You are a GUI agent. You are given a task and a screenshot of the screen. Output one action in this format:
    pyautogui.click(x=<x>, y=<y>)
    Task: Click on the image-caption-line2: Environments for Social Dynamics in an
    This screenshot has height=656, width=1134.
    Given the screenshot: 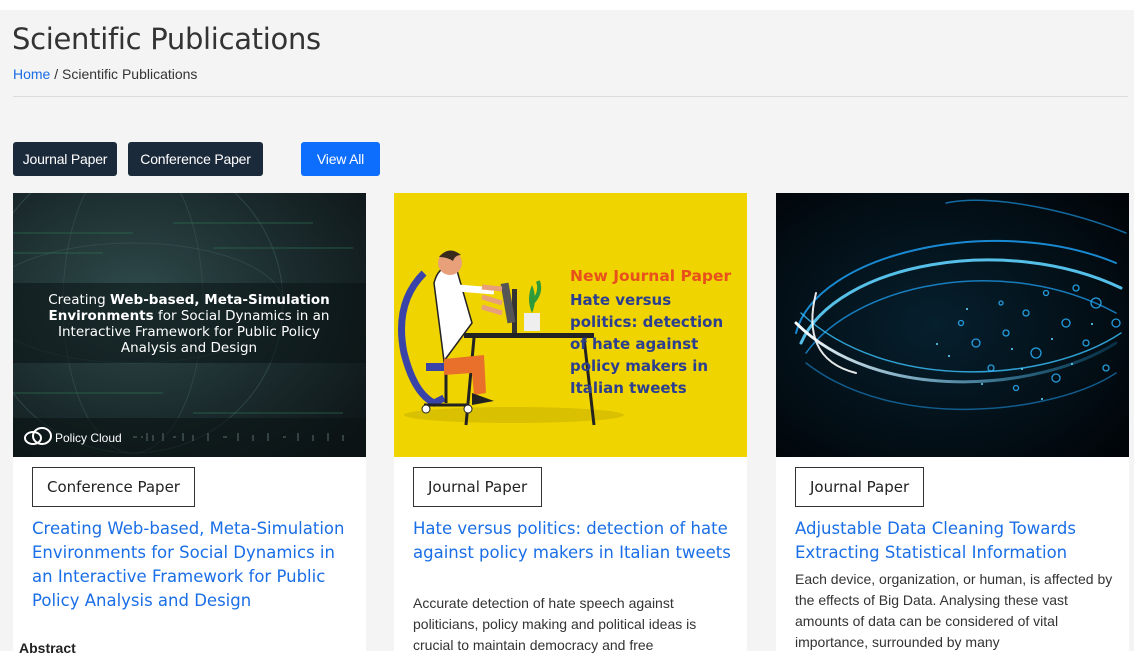 What is the action you would take?
    pyautogui.click(x=189, y=316)
    